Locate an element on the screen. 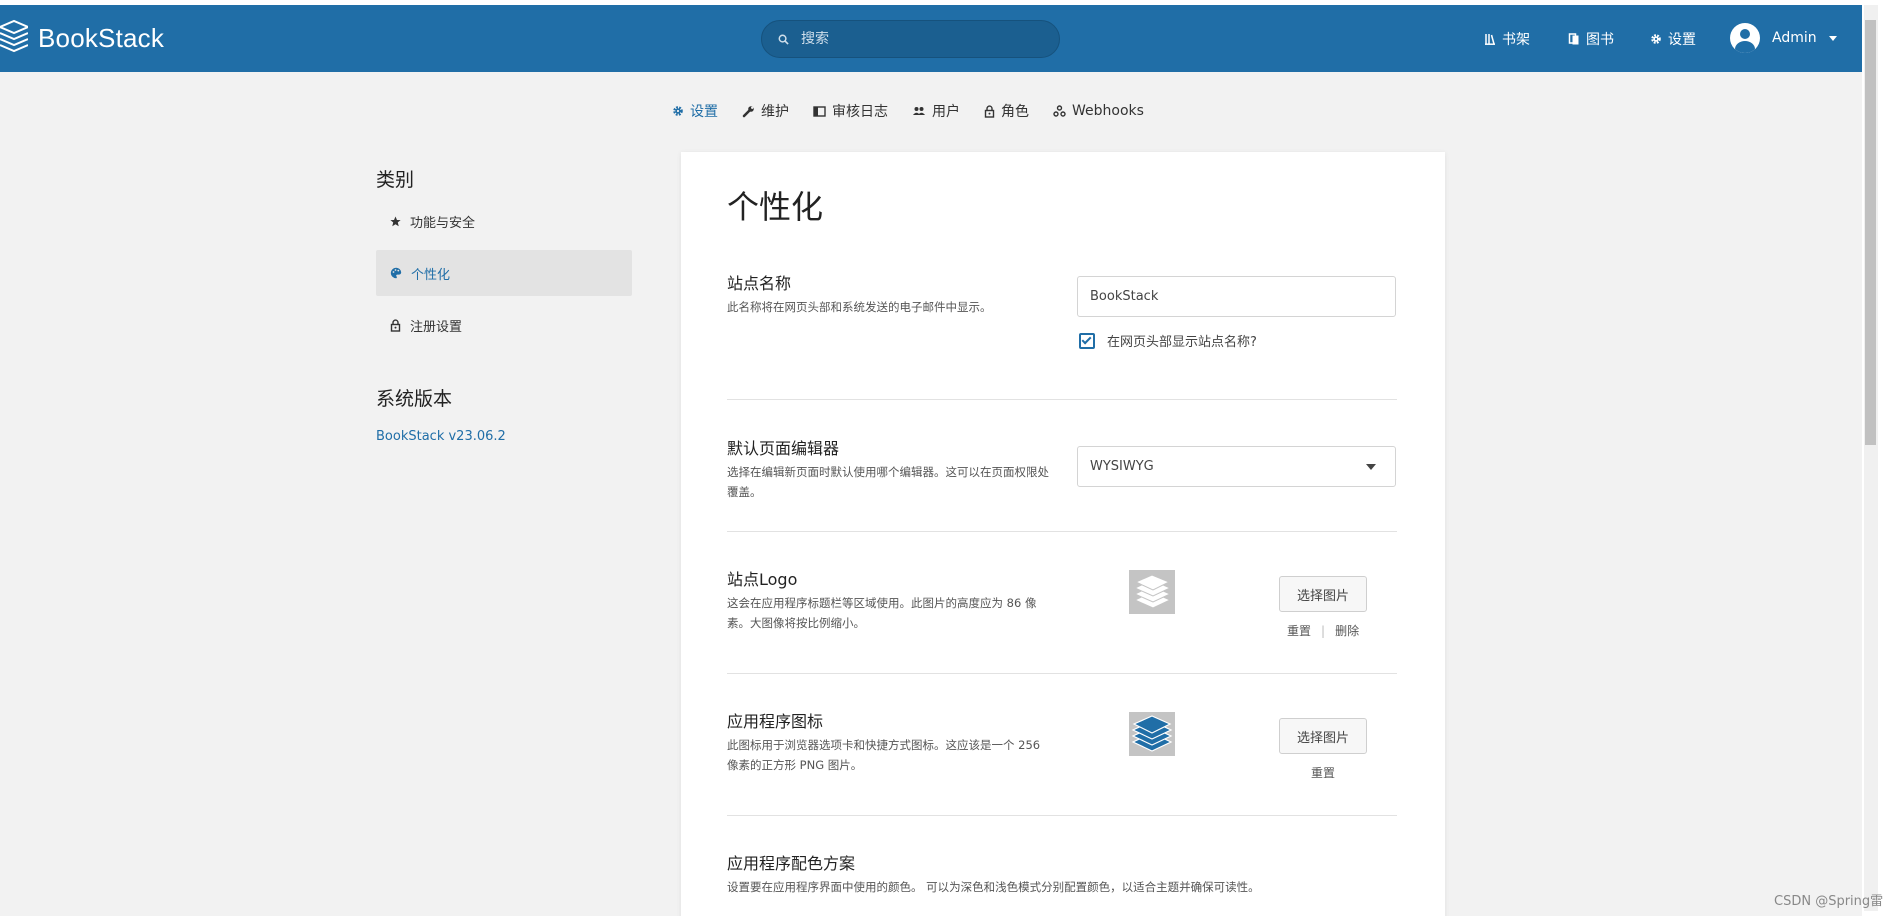  app-icon-reset-link: 重置 is located at coordinates (1323, 772).